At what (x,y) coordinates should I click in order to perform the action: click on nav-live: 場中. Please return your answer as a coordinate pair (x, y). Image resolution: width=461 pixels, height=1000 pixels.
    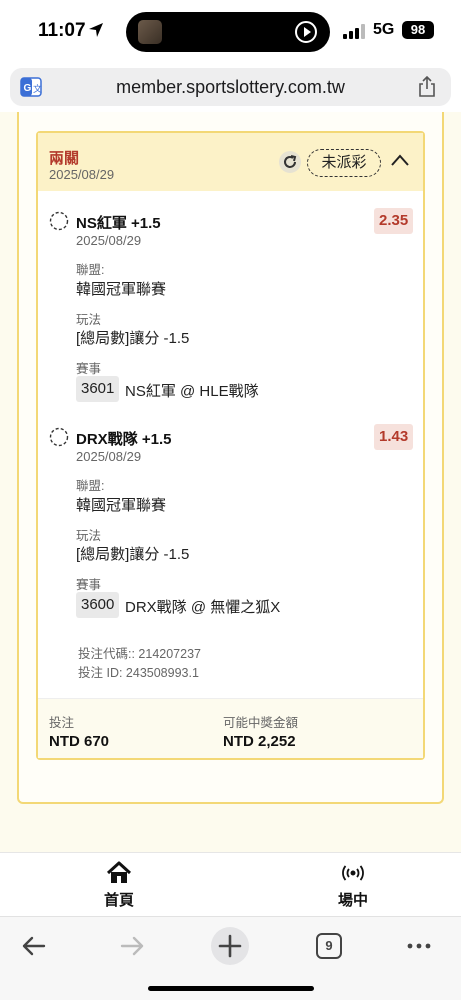
    Looking at the image, I should click on (353, 885).